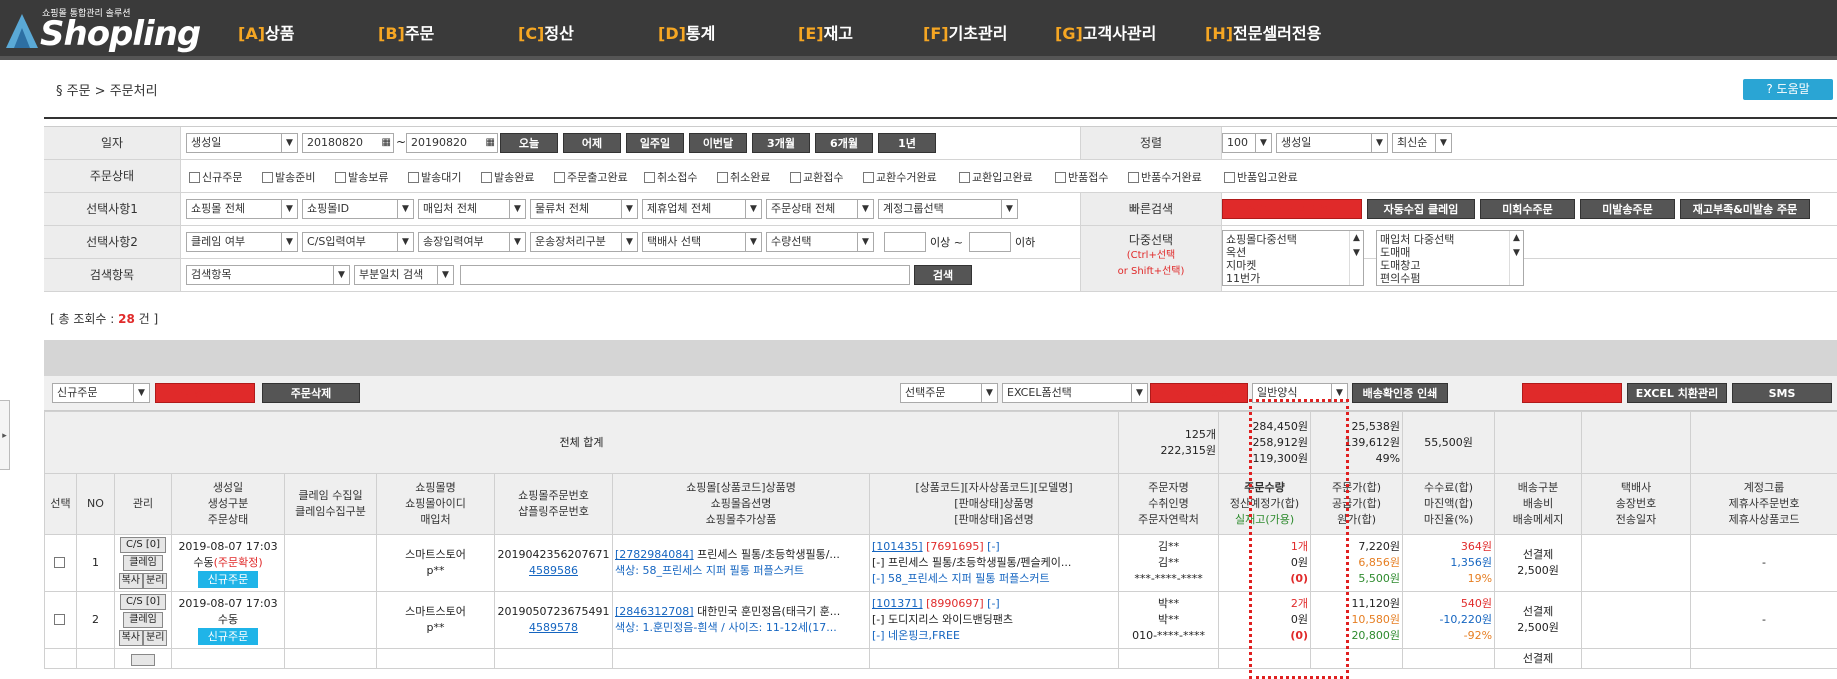 Image resolution: width=1837 pixels, height=679 pixels. Describe the element at coordinates (1165, 177) in the screenshot. I see `status-checkbox-return-collect: 반품수거완료` at that location.